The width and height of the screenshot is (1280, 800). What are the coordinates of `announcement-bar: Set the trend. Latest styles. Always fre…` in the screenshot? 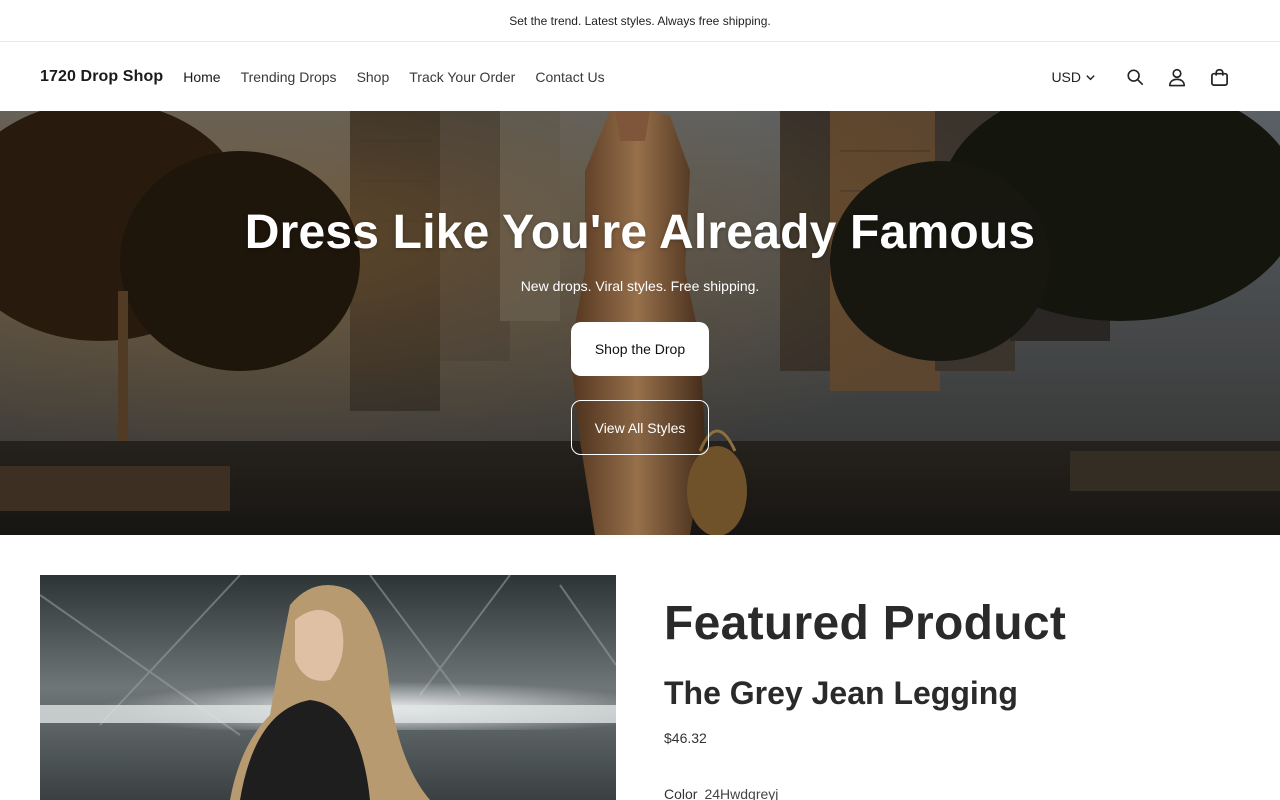 It's located at (640, 21).